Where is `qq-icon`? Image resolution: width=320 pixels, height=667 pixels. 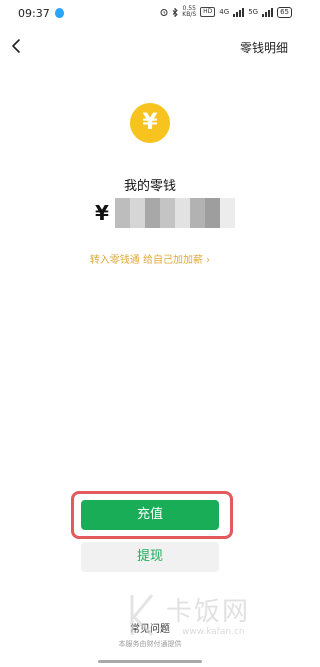
qq-icon is located at coordinates (59, 13).